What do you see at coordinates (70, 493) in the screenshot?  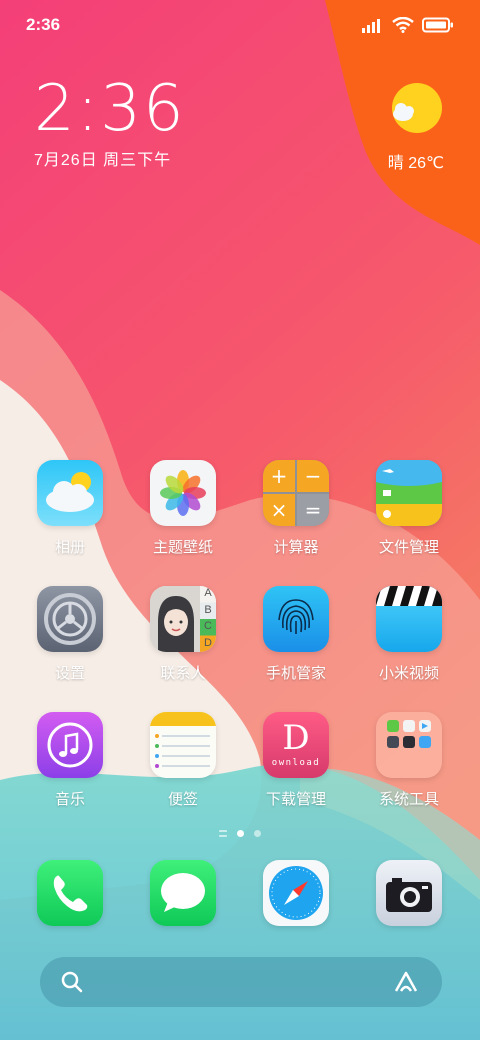 I see `gallery-icon` at bounding box center [70, 493].